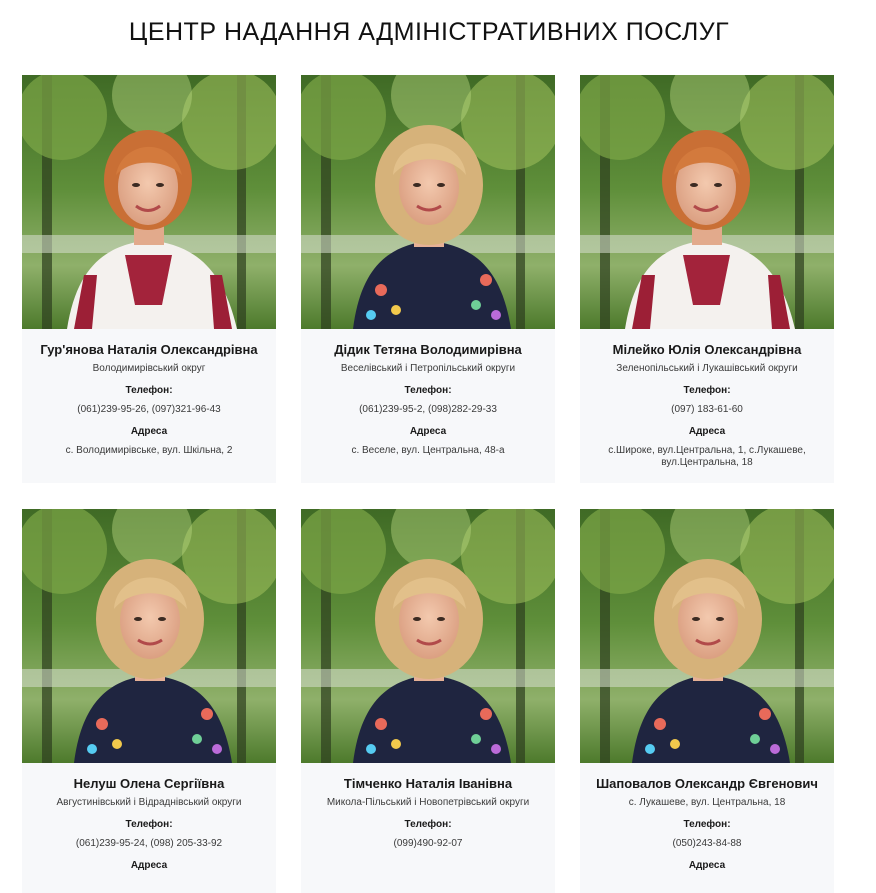 Image resolution: width=876 pixels, height=893 pixels. What do you see at coordinates (707, 410) in the screenshot?
I see `phone-value: (097) 183-61-60` at bounding box center [707, 410].